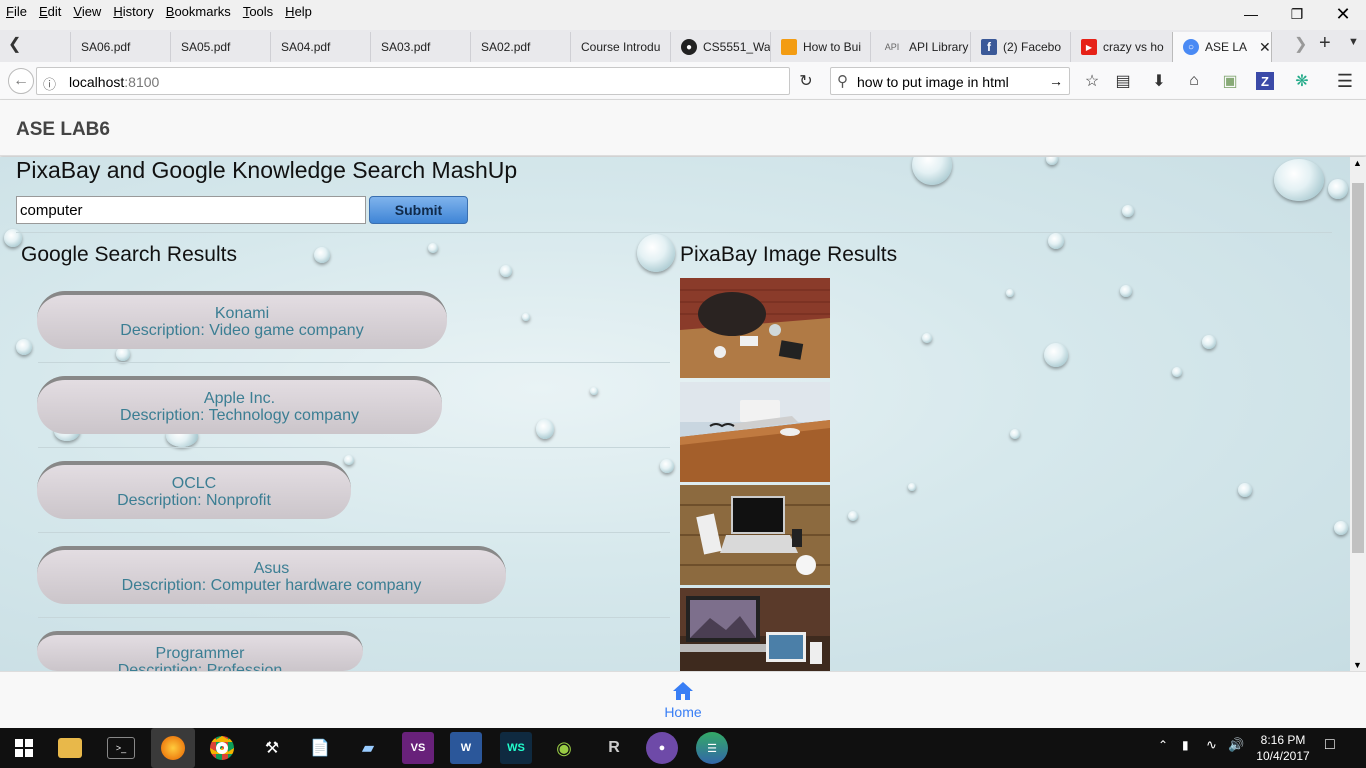  What do you see at coordinates (191, 210) in the screenshot?
I see `search-input` at bounding box center [191, 210].